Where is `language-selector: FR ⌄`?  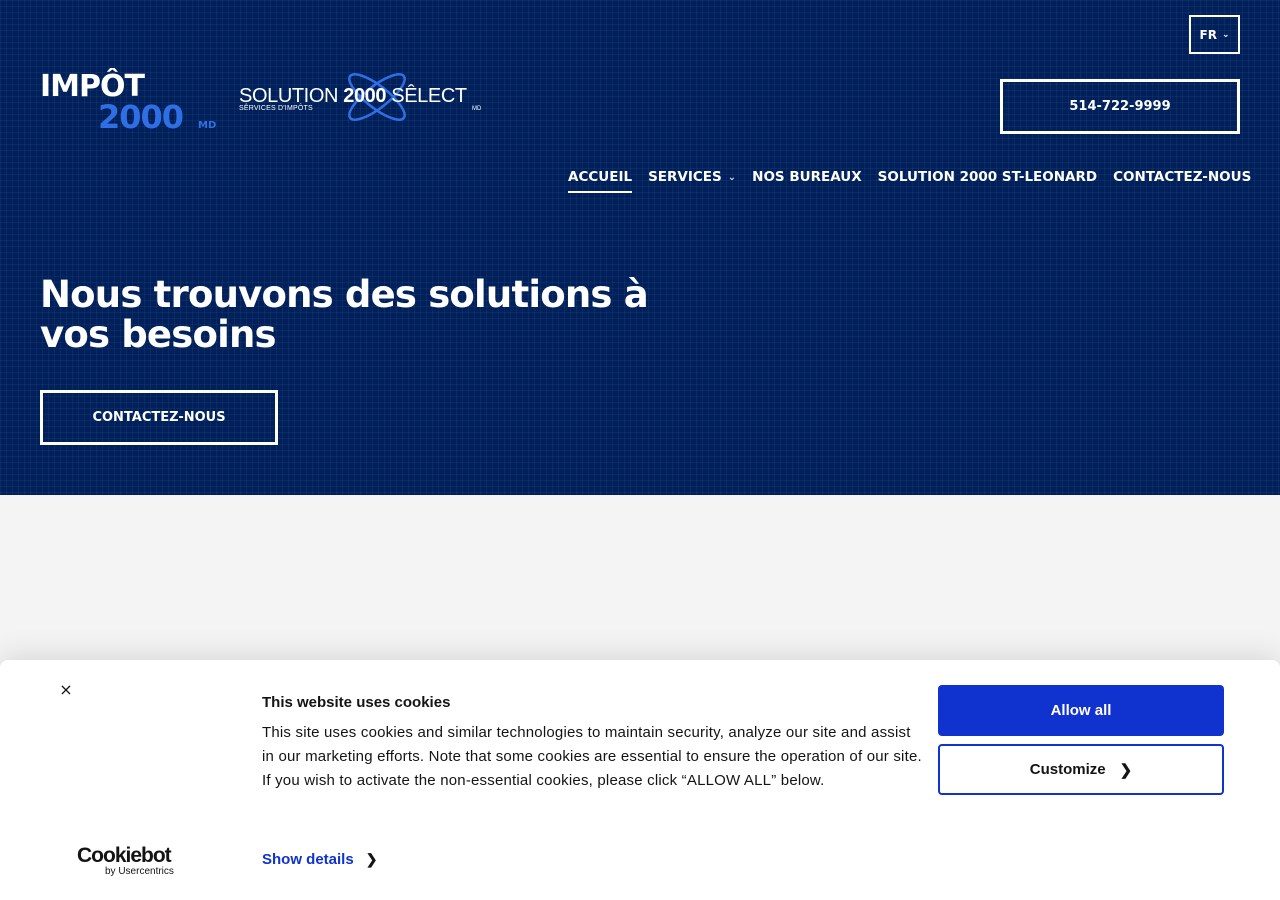 language-selector: FR ⌄ is located at coordinates (1214, 34).